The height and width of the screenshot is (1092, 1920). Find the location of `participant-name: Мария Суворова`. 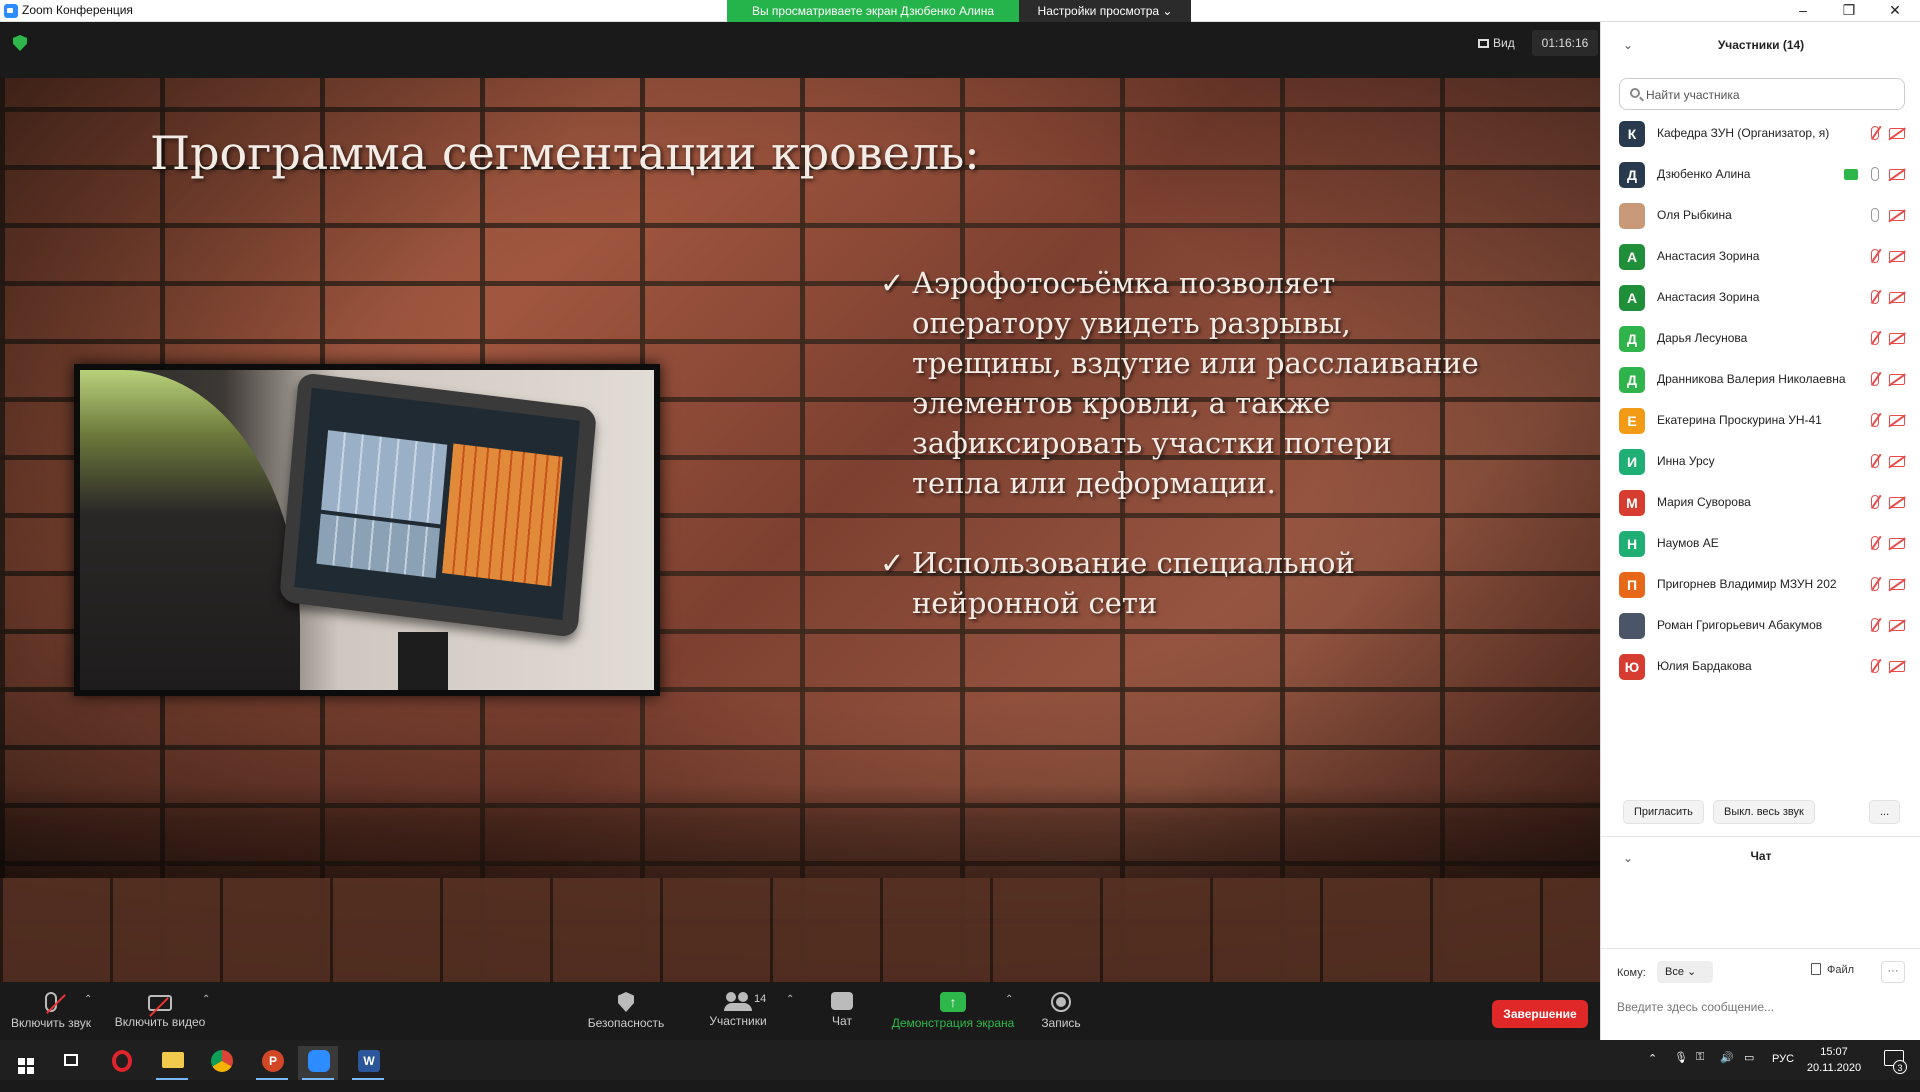

participant-name: Мария Суворова is located at coordinates (1704, 502).